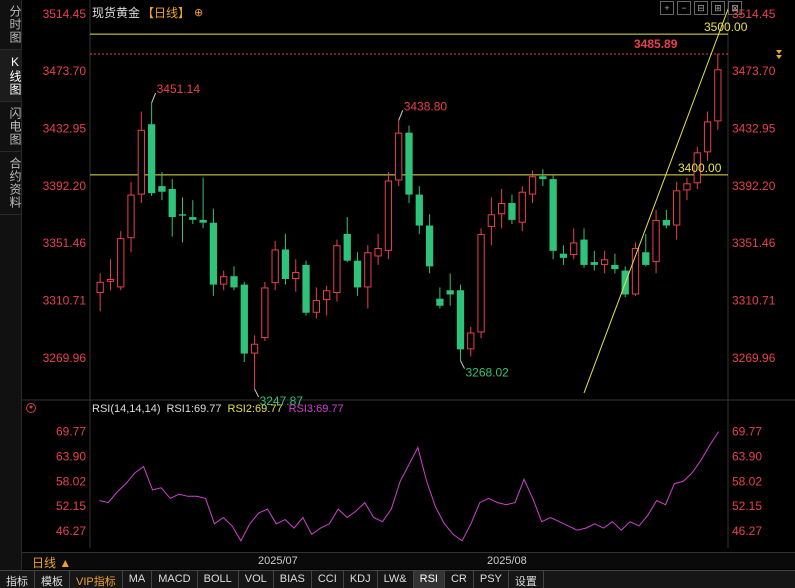 This screenshot has width=795, height=588. I want to click on price-tick-right: 3473.70, so click(754, 71).